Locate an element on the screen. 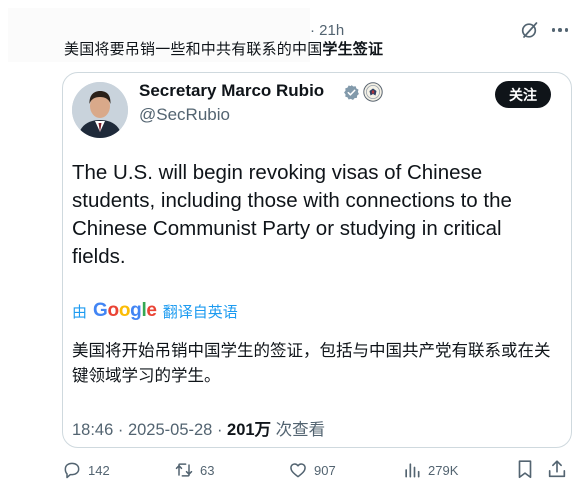 This screenshot has width=582, height=497. translate-suffix: 翻译自英语 is located at coordinates (200, 312).